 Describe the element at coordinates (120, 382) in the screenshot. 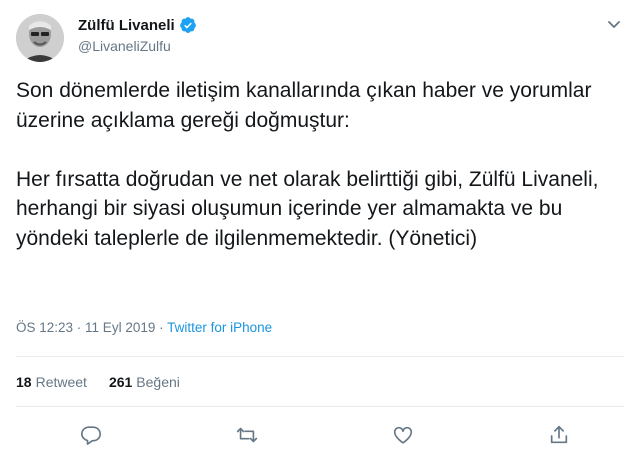

I see `like-count: 261` at that location.